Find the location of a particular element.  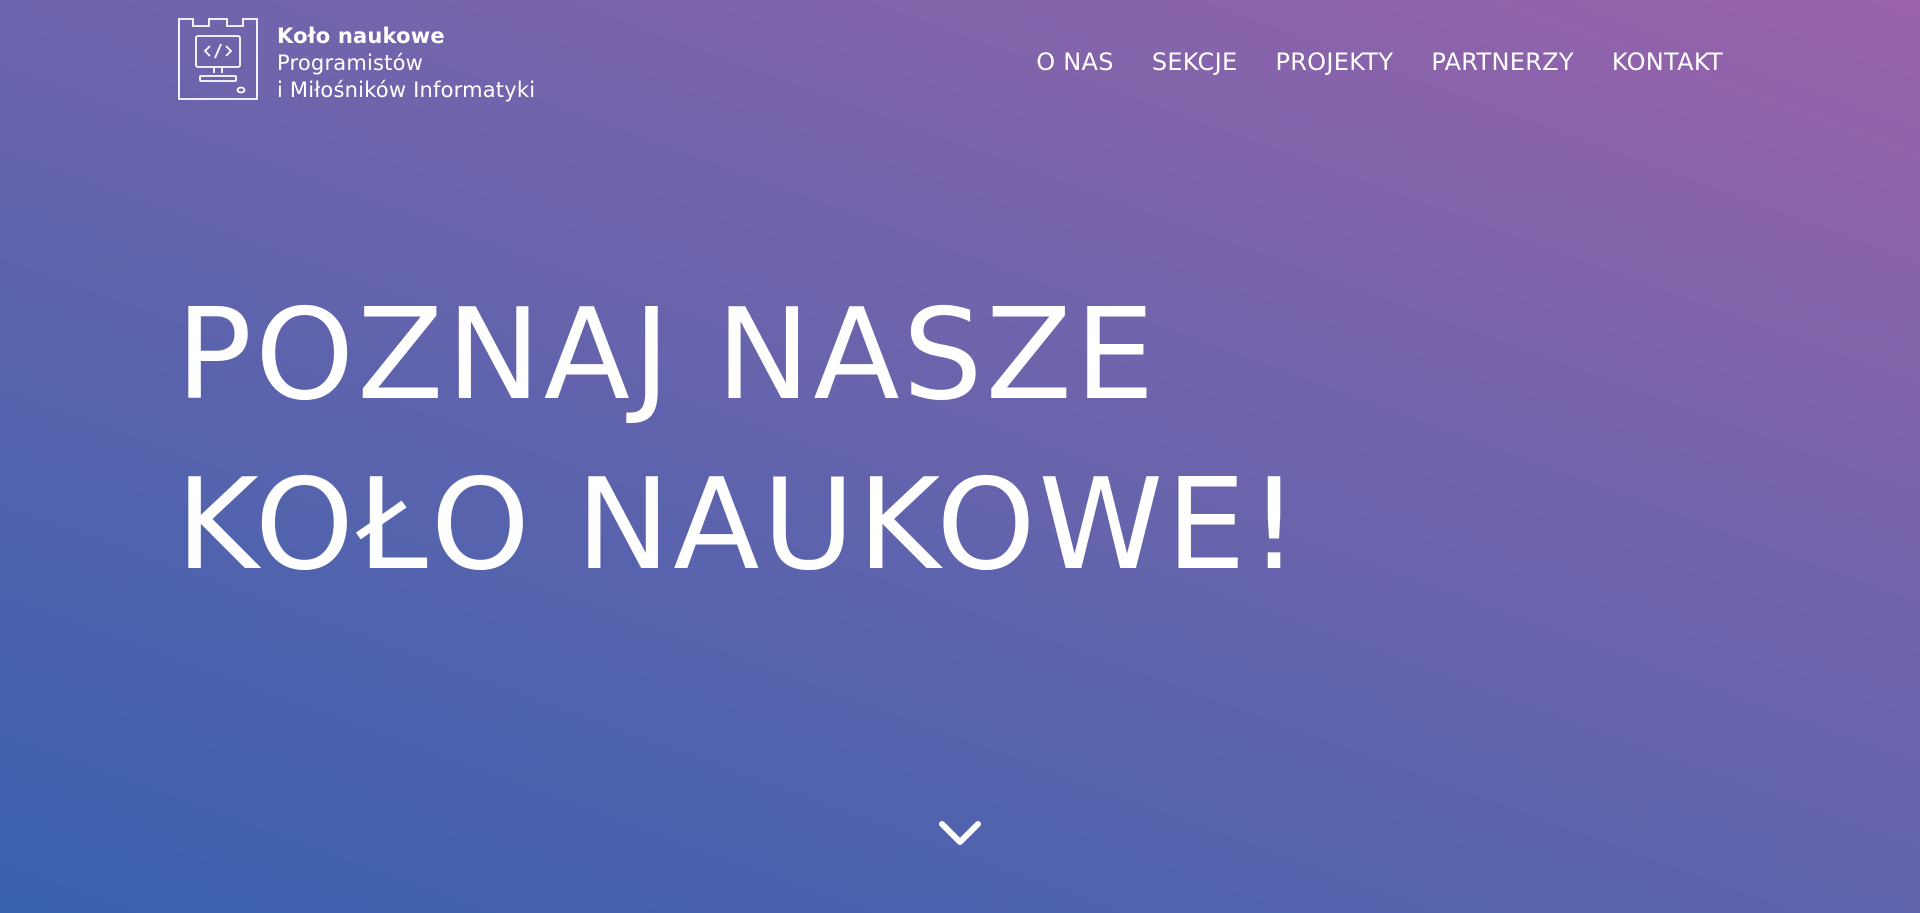

computer-castle-logo-icon is located at coordinates (218, 59).